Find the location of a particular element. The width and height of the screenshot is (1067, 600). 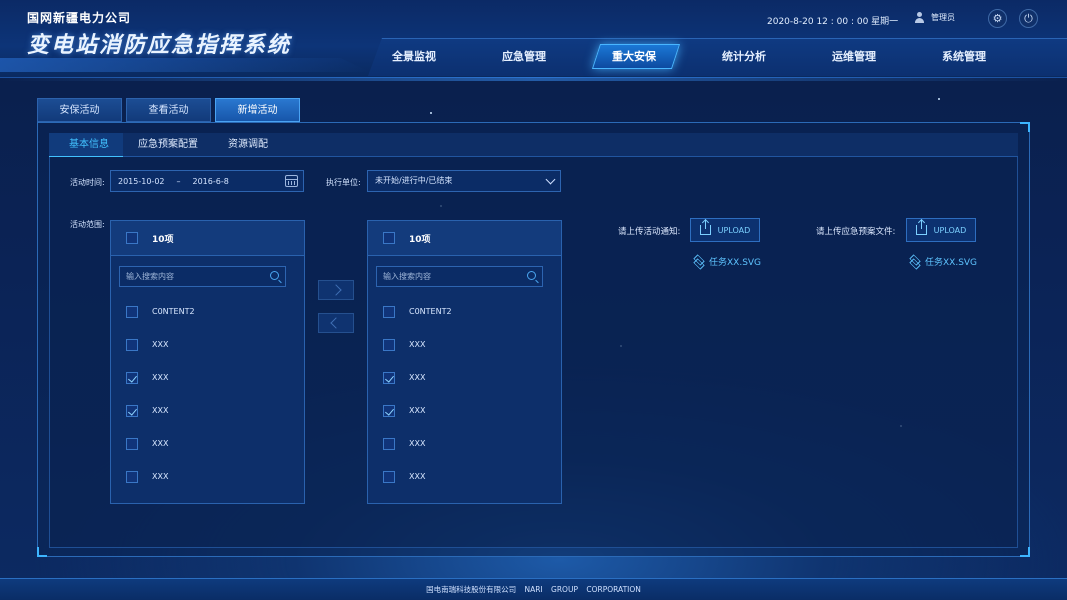

search-icon is located at coordinates (274, 275).